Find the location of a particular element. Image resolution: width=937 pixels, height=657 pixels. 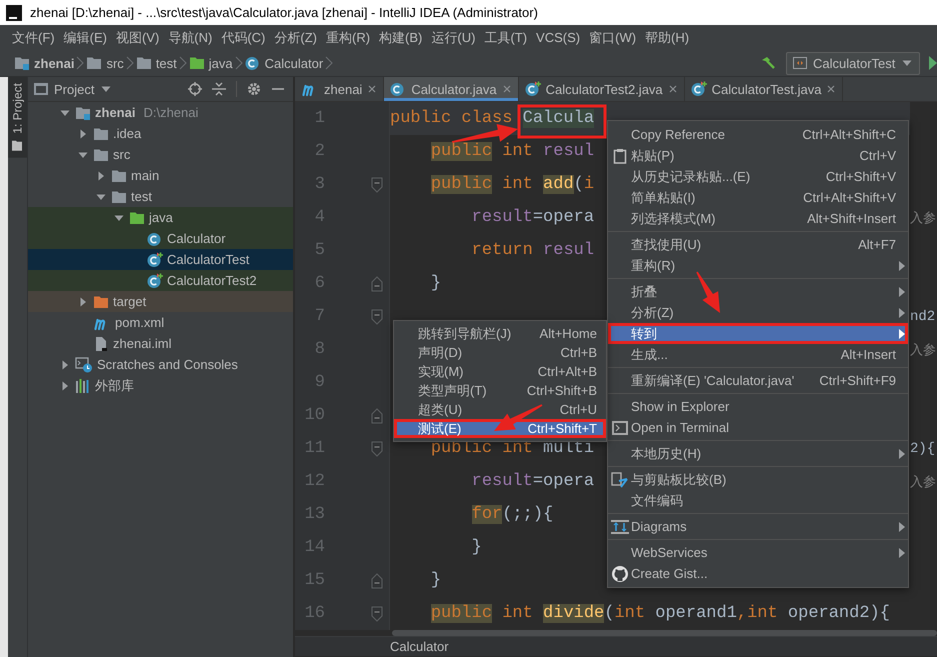

menu-item: 文件编码 is located at coordinates (758, 500).